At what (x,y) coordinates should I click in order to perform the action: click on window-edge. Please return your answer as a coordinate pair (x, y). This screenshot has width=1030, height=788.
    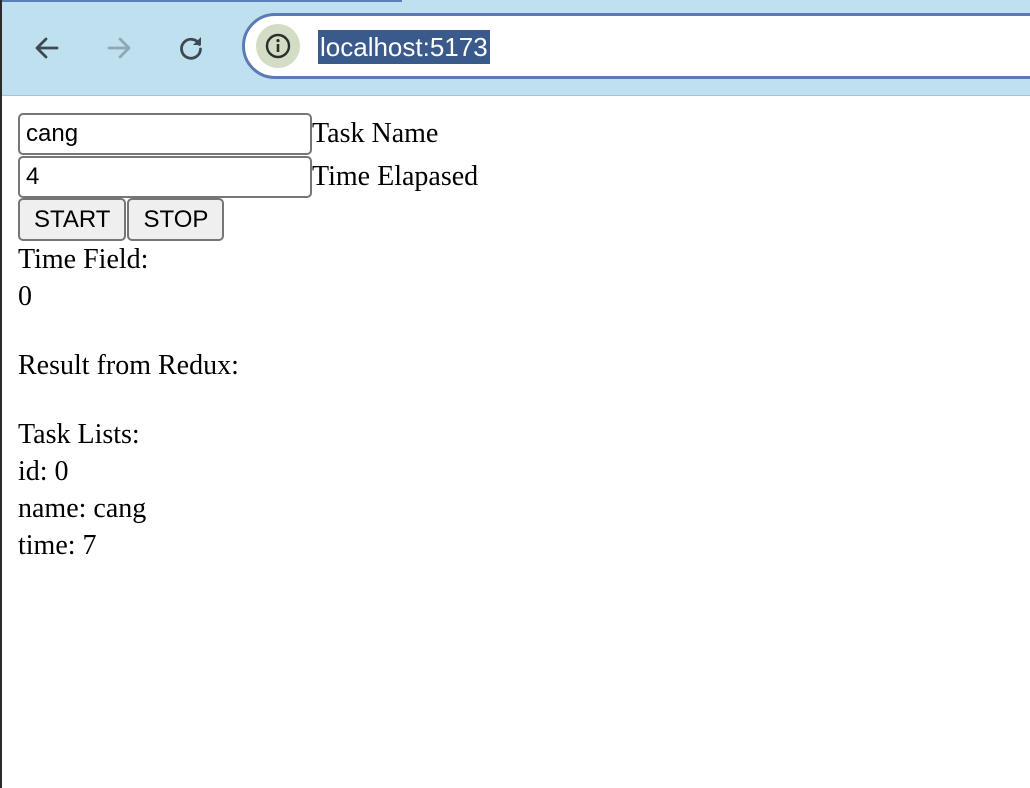
    Looking at the image, I should click on (1, 394).